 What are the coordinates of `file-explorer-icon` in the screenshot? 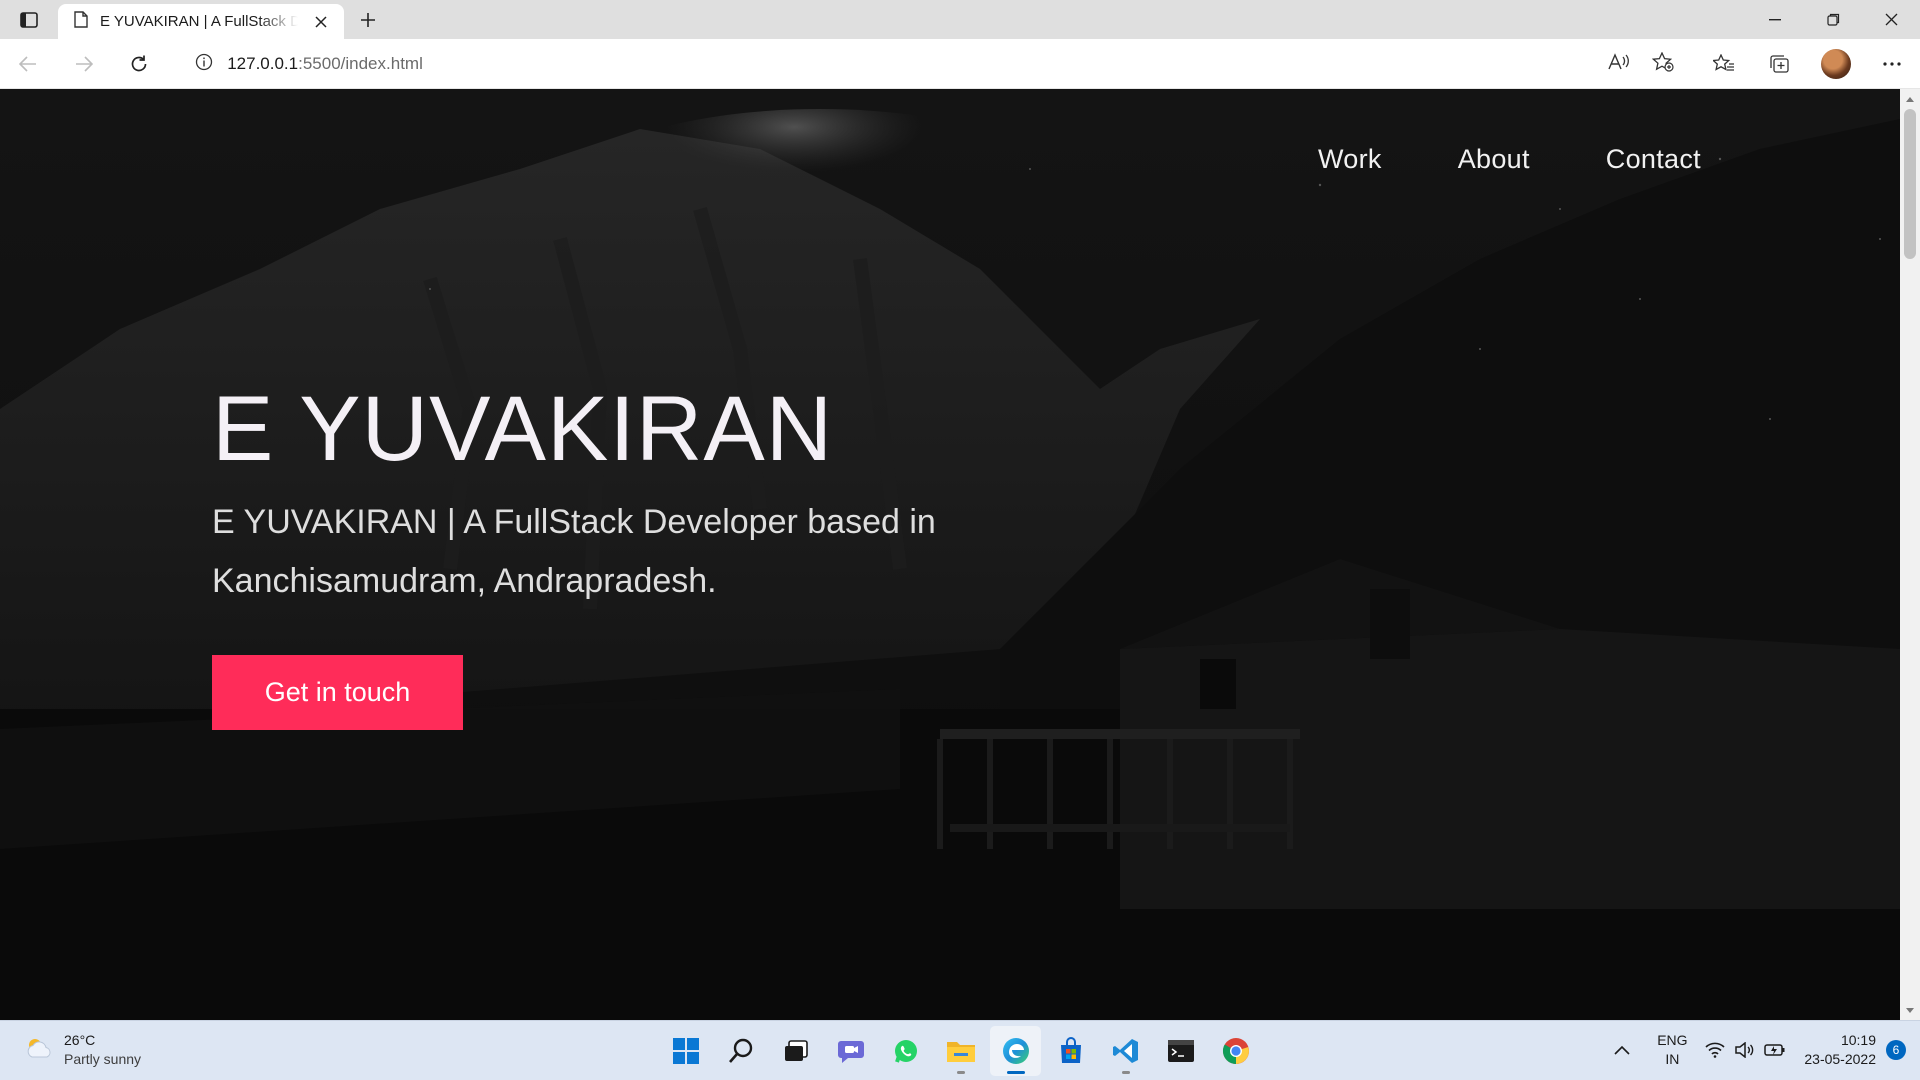 It's located at (960, 1051).